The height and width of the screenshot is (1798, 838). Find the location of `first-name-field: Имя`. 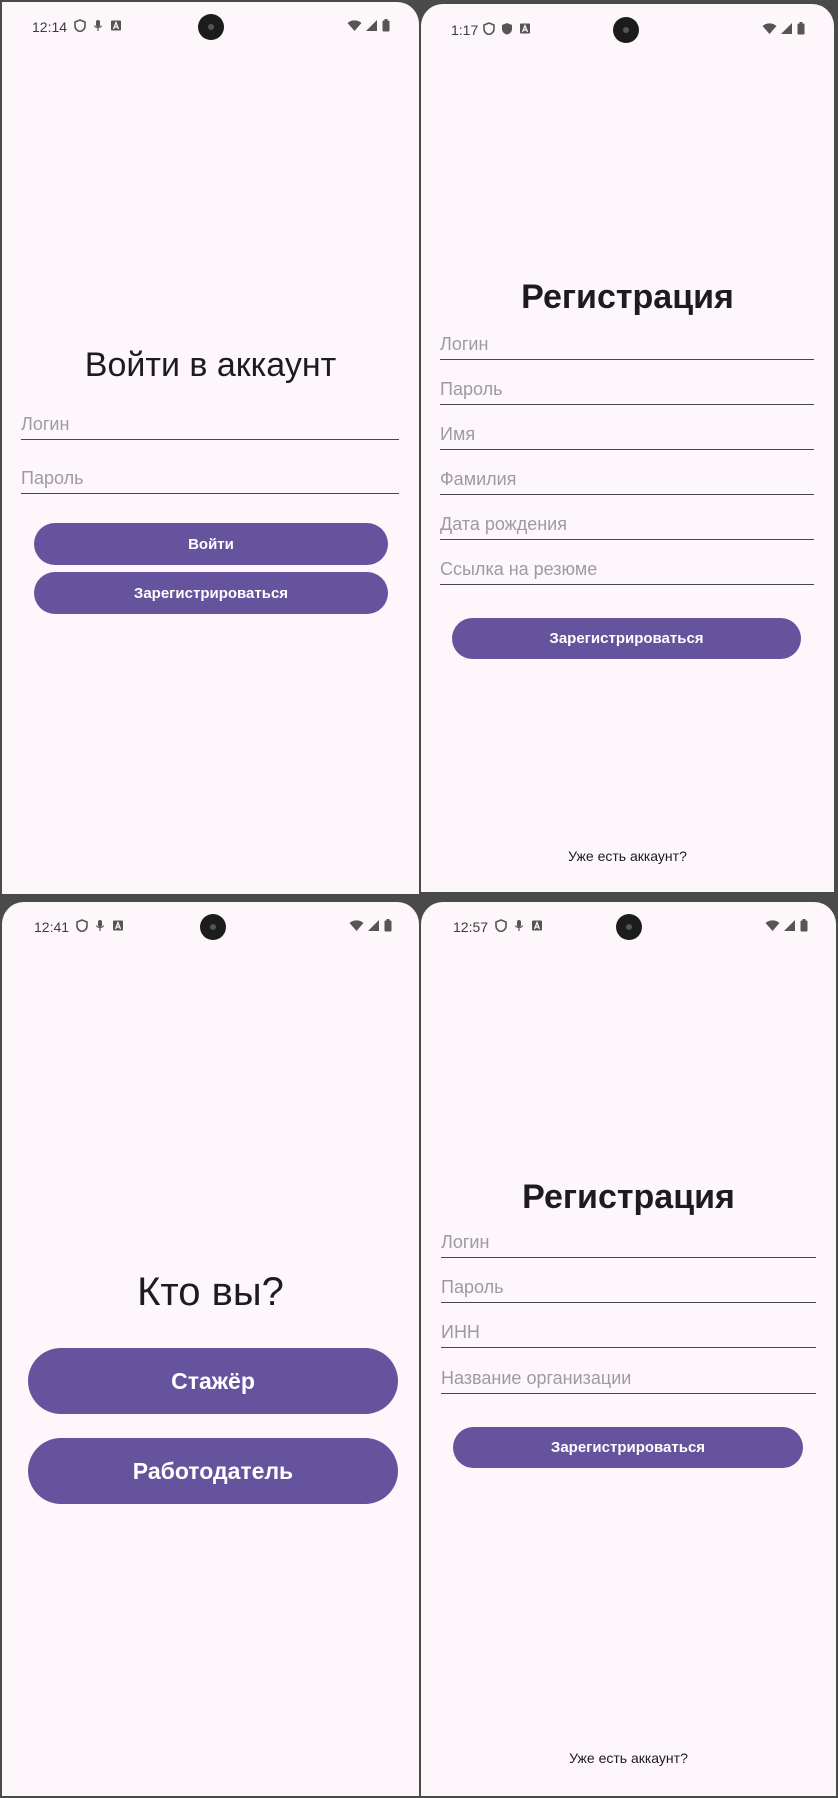

first-name-field: Имя is located at coordinates (627, 437).